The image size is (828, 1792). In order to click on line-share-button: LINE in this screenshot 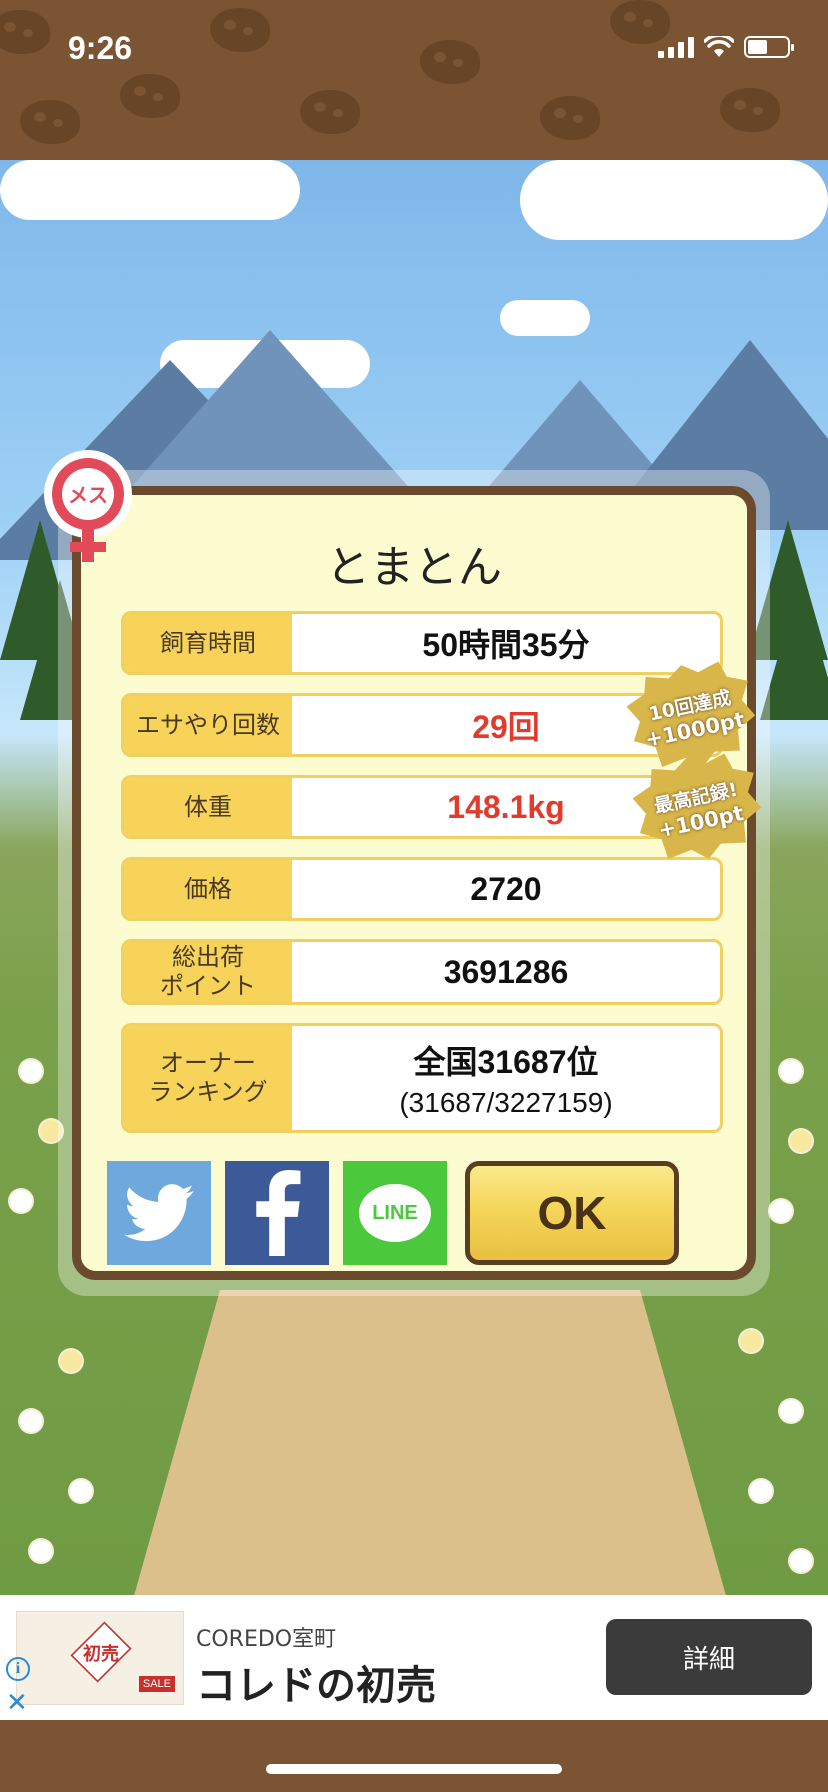, I will do `click(395, 1213)`.